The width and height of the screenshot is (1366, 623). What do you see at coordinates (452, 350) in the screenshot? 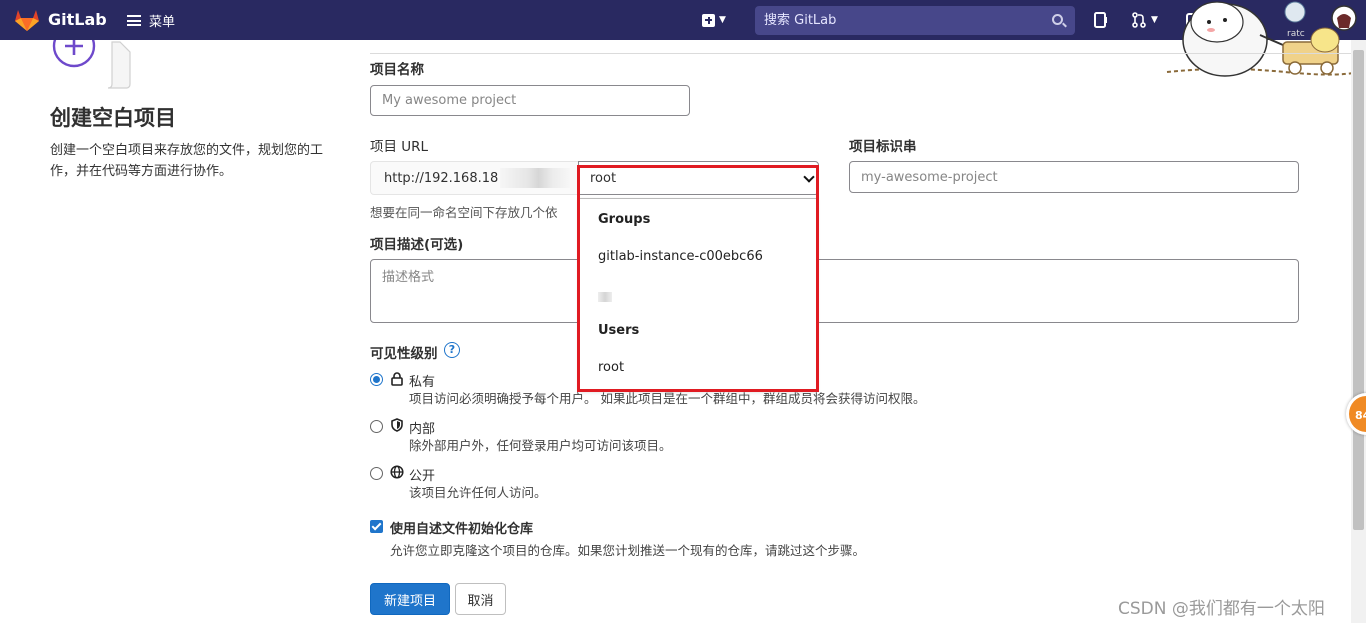
I see `help-icon: ?` at bounding box center [452, 350].